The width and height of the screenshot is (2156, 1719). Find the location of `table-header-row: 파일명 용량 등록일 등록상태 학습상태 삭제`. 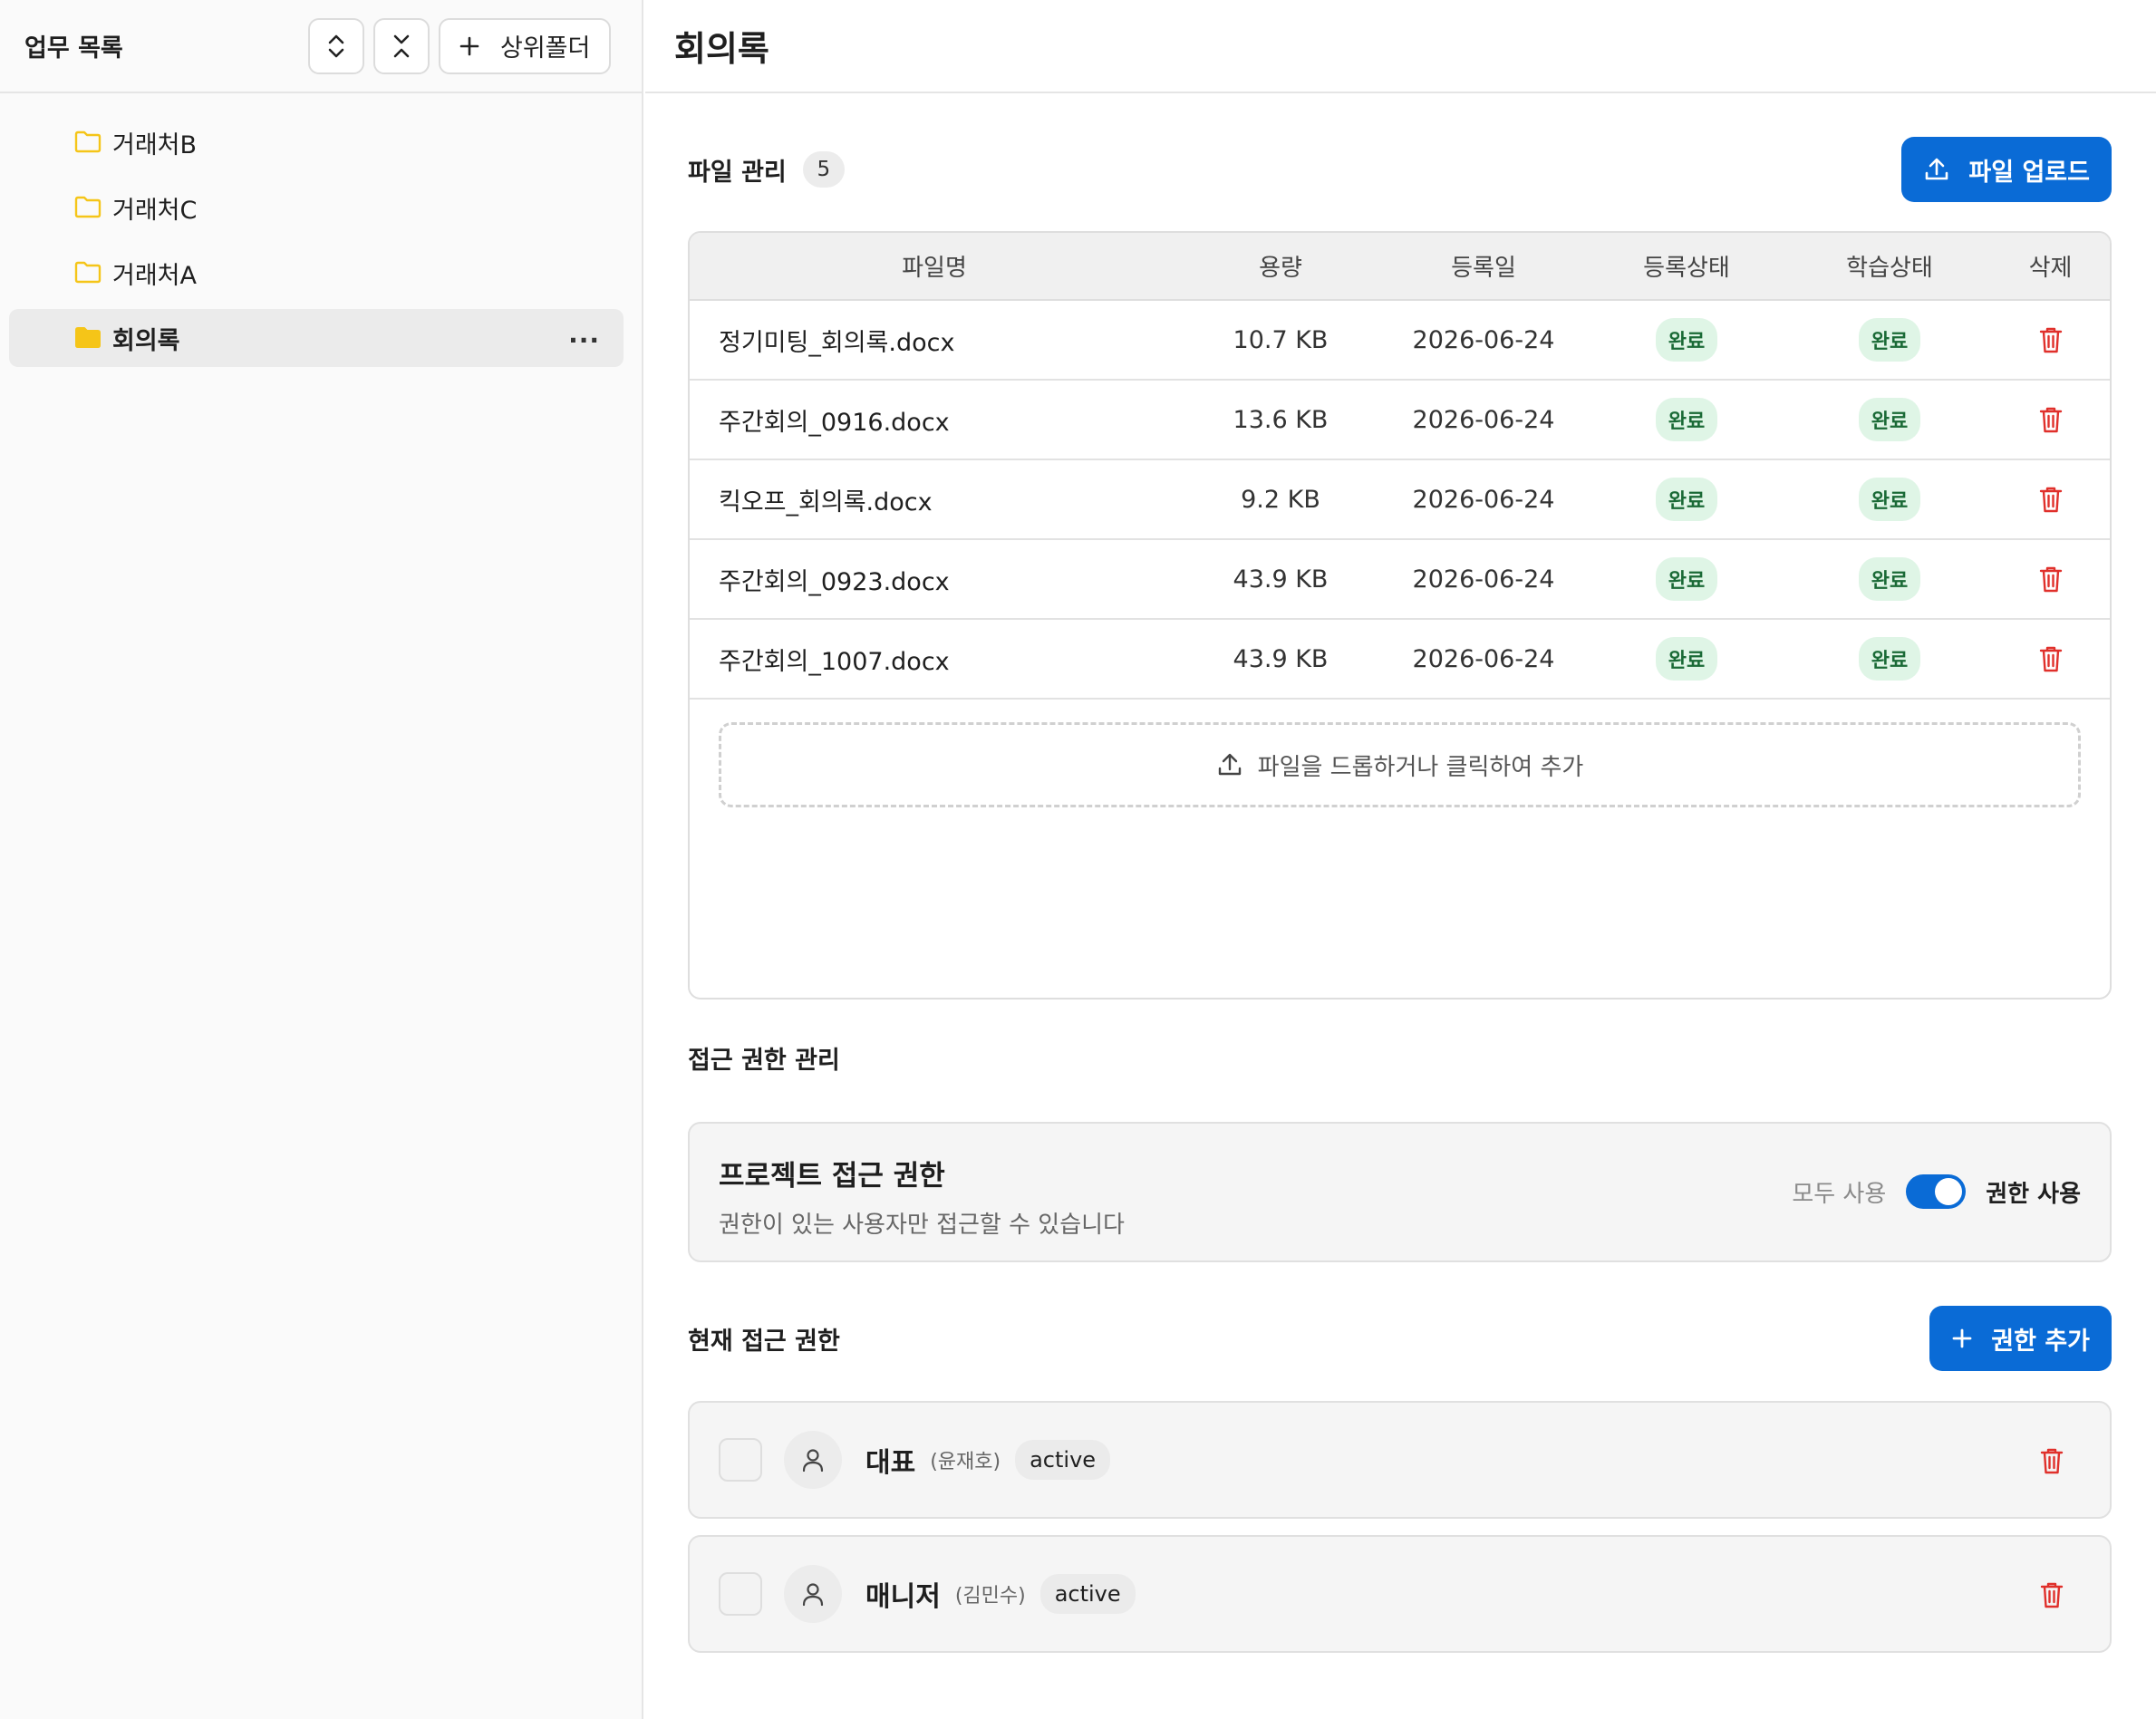

table-header-row: 파일명 용량 등록일 등록상태 학습상태 삭제 is located at coordinates (1400, 267).